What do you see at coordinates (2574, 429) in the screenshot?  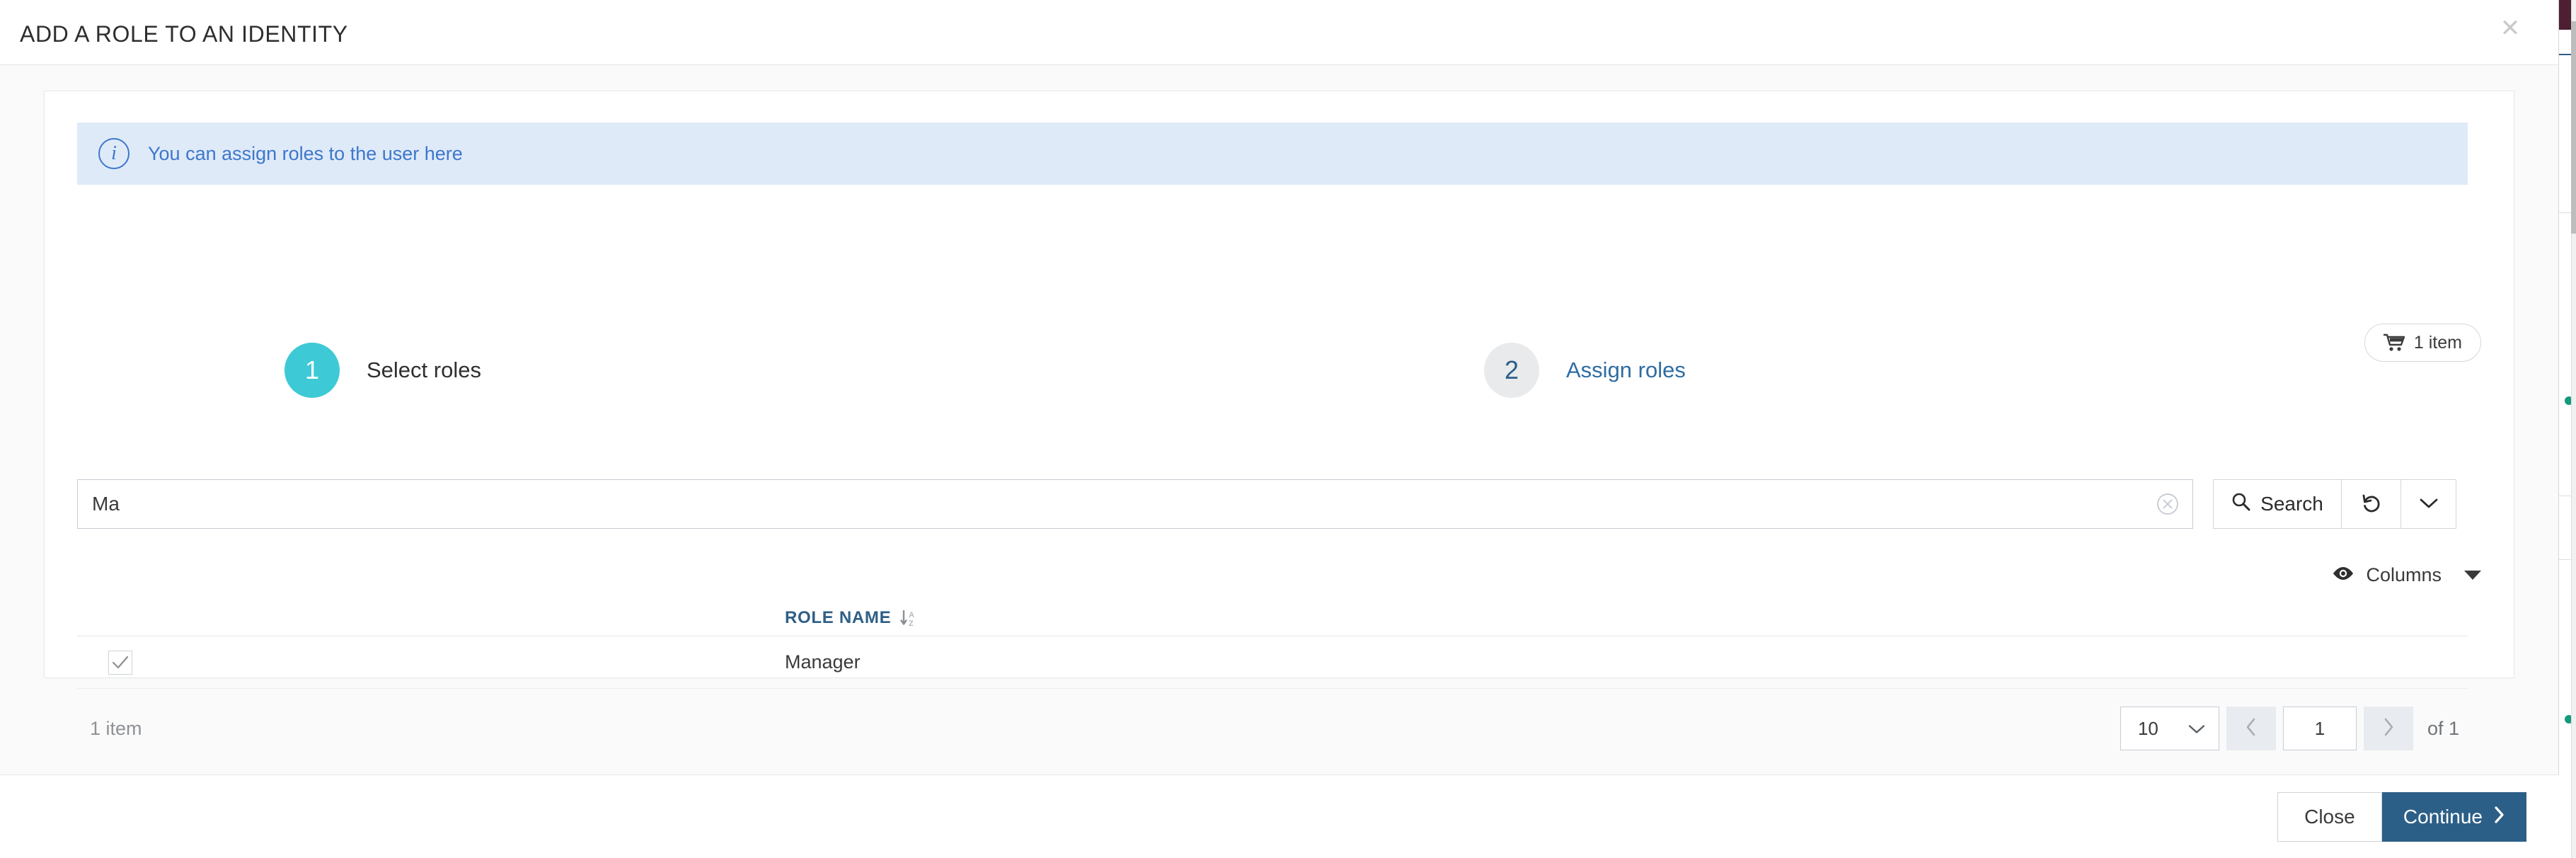 I see `page-scrollbar` at bounding box center [2574, 429].